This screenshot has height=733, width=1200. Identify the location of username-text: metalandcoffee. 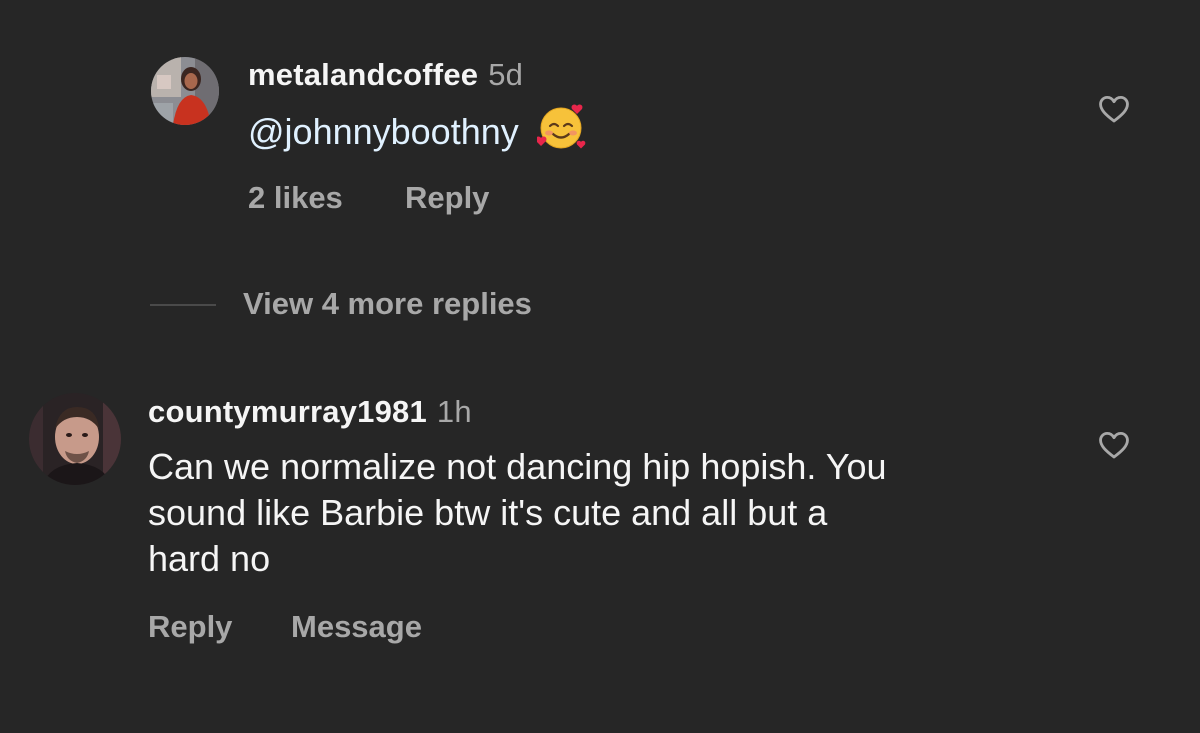
(363, 74).